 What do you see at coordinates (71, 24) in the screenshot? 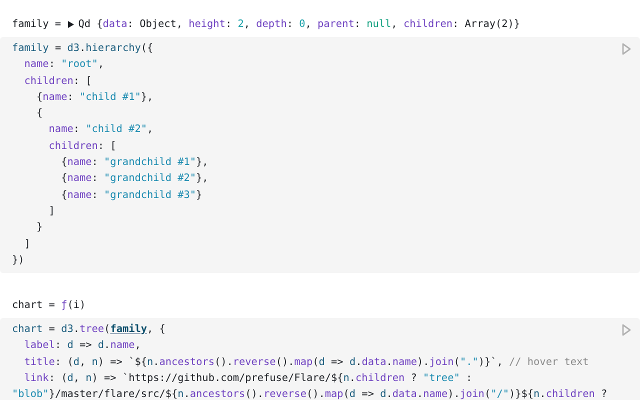
I see `caret-icon` at bounding box center [71, 24].